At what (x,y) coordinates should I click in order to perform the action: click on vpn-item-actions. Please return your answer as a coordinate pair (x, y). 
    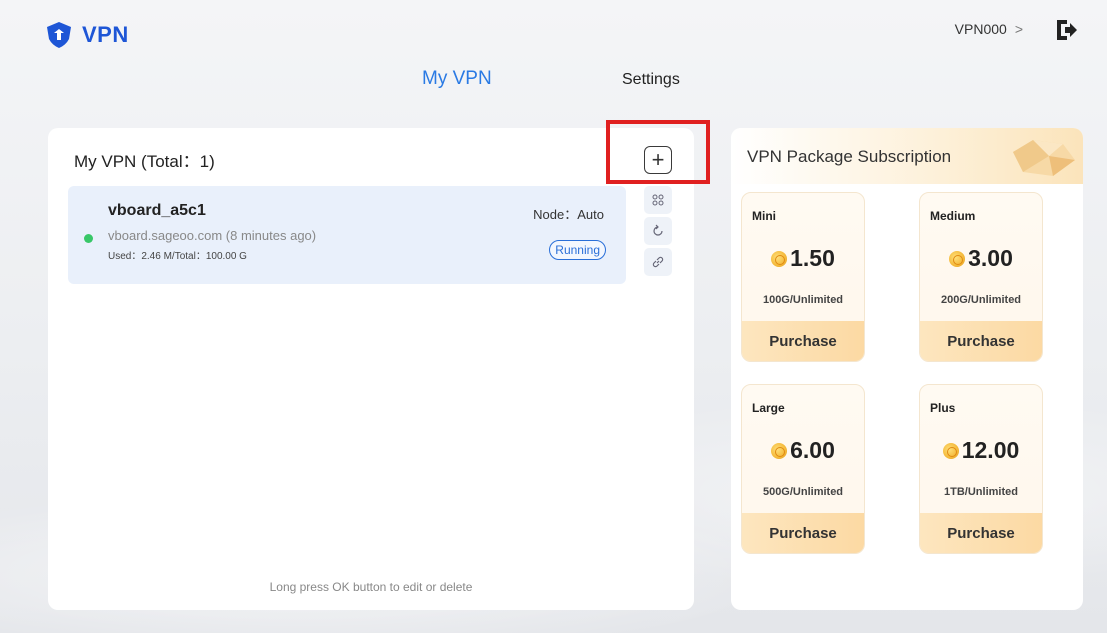
    Looking at the image, I should click on (658, 232).